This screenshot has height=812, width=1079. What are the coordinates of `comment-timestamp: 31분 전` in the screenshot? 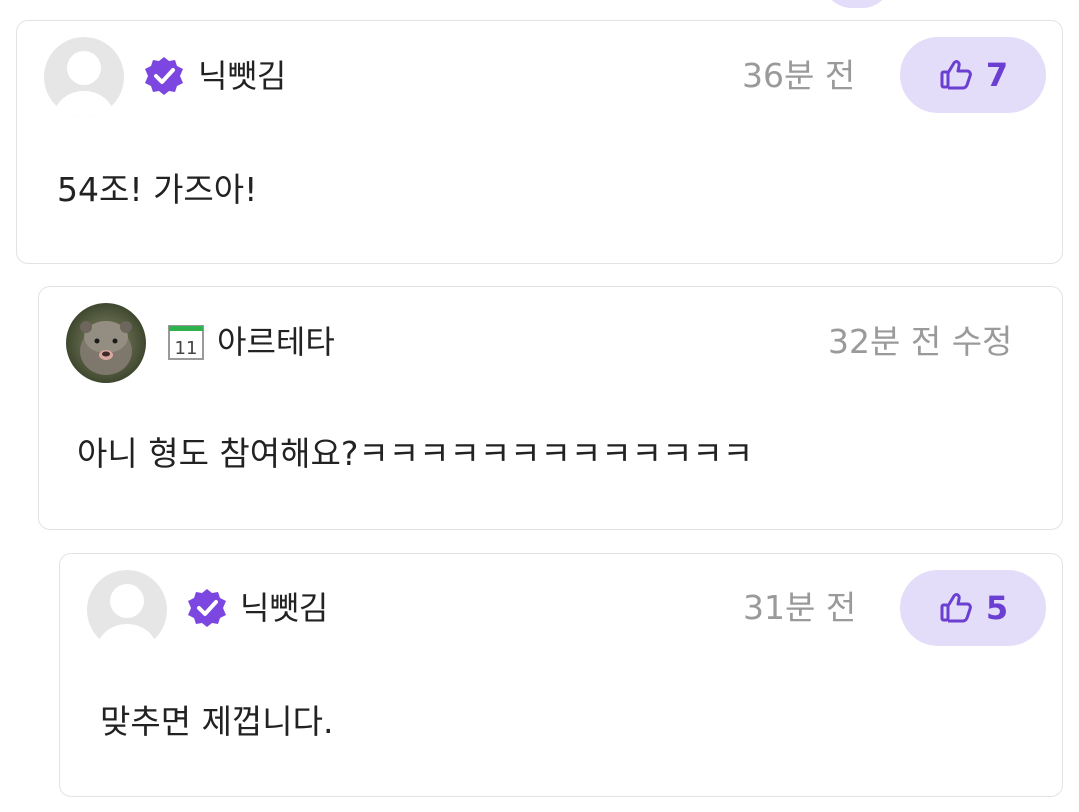 It's located at (800, 607).